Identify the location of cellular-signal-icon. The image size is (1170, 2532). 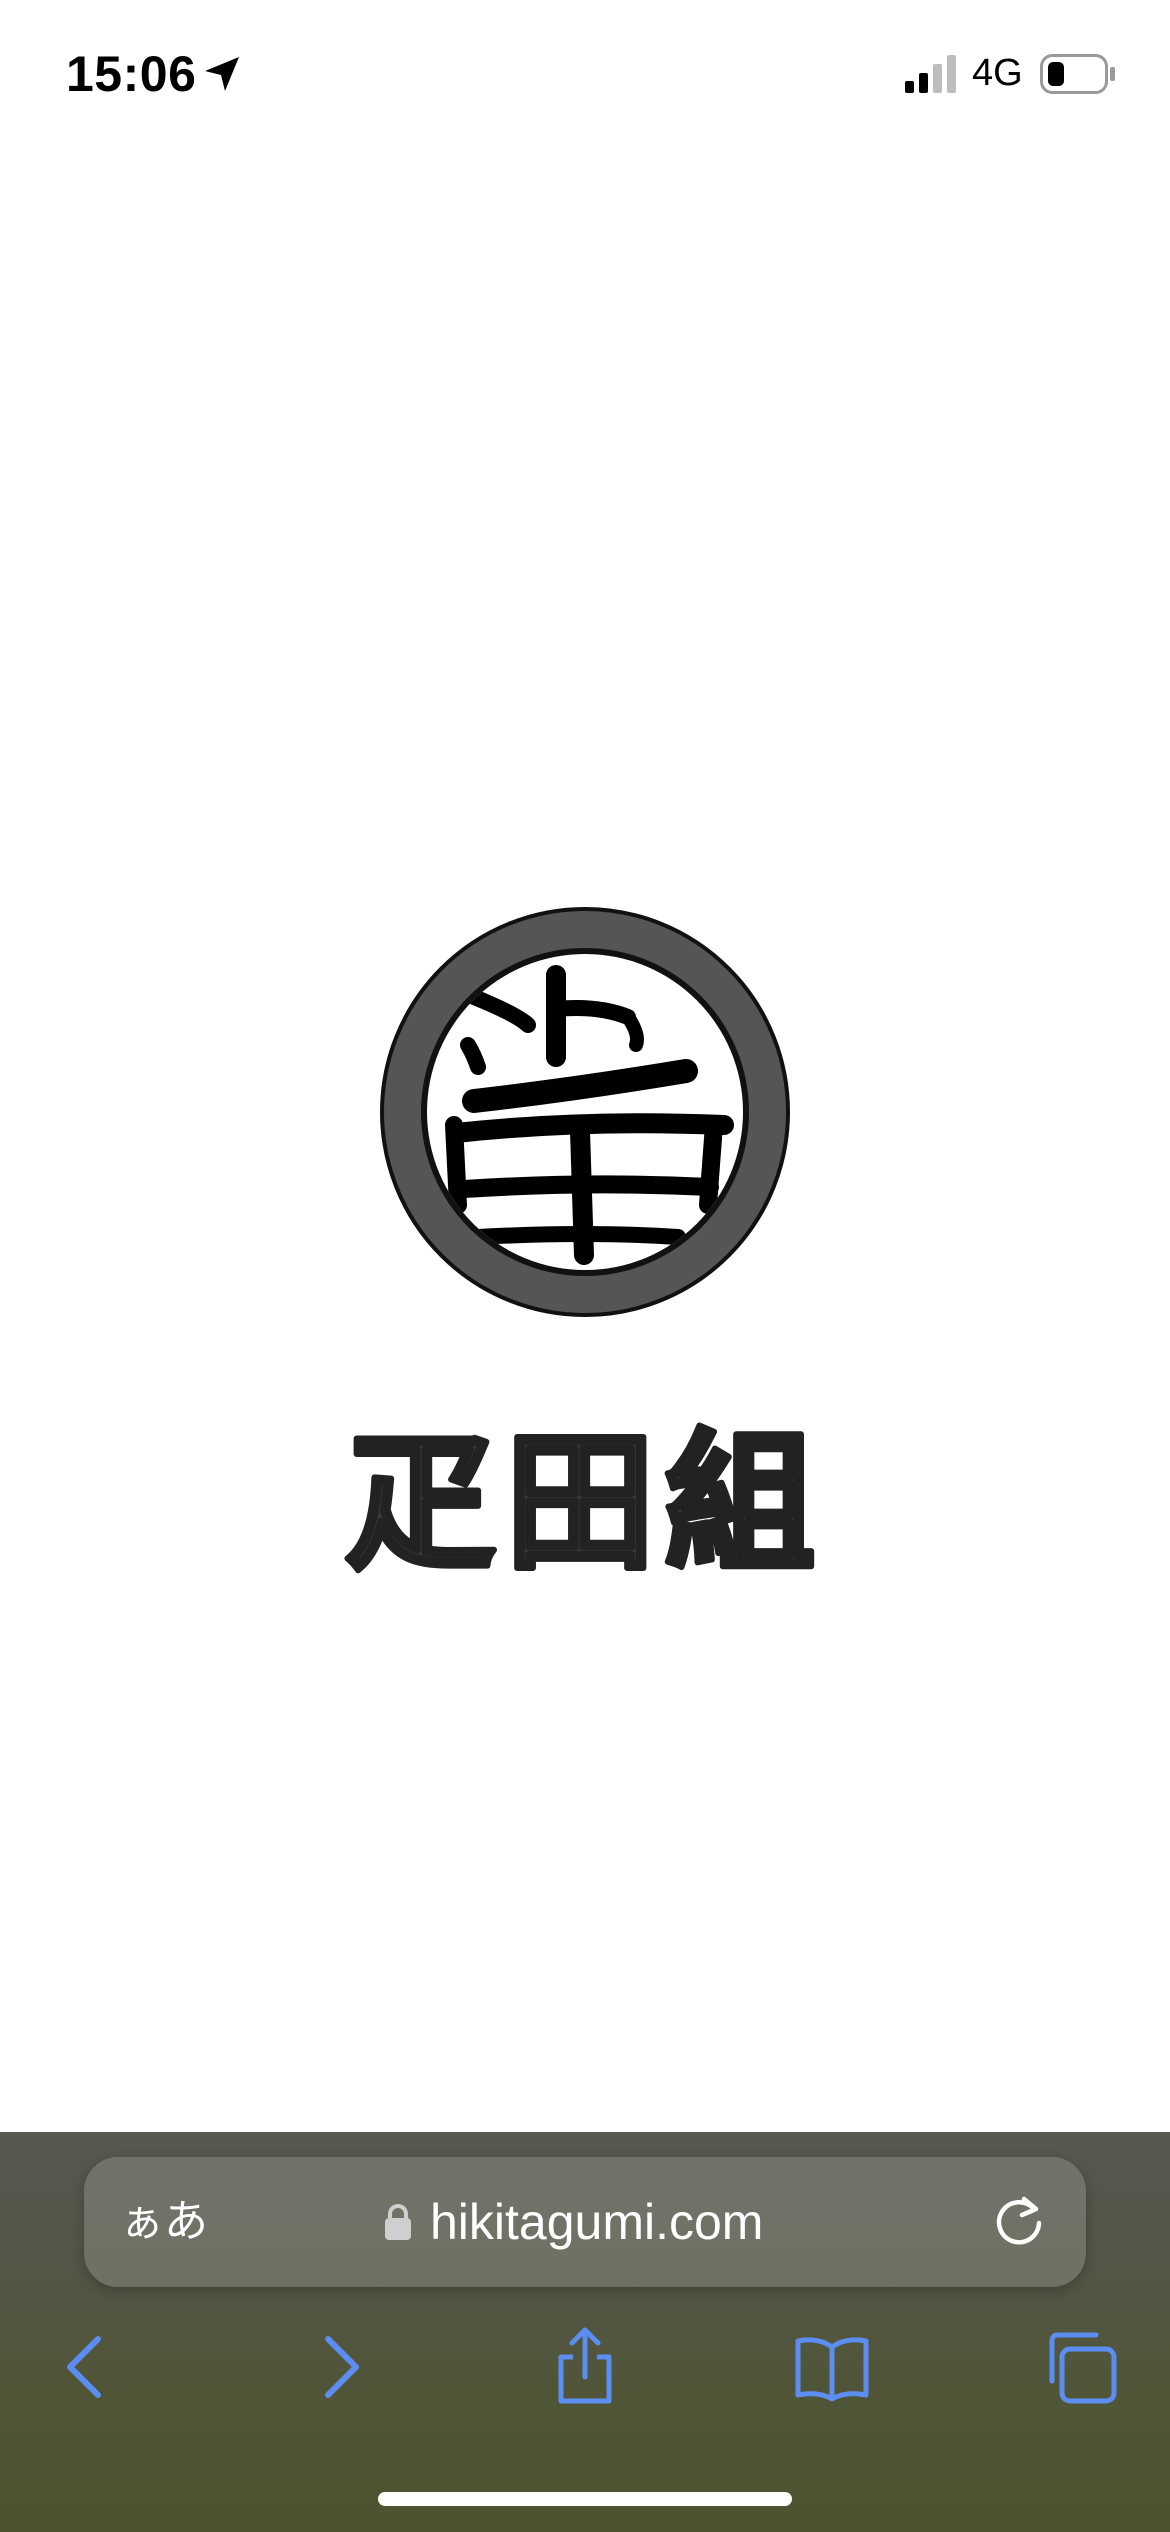
(930, 74).